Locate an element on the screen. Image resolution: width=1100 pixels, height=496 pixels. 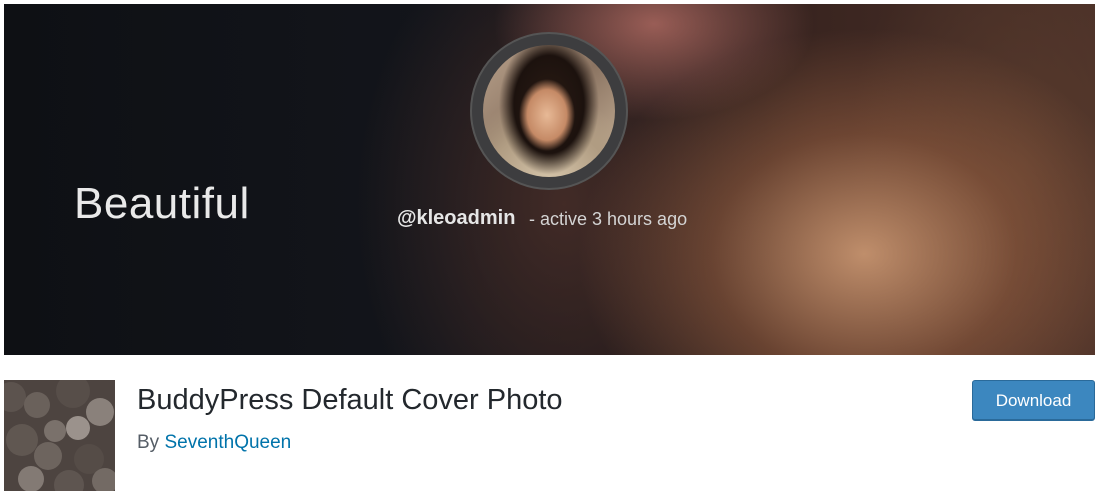
profile-avatar-ring is located at coordinates (549, 111).